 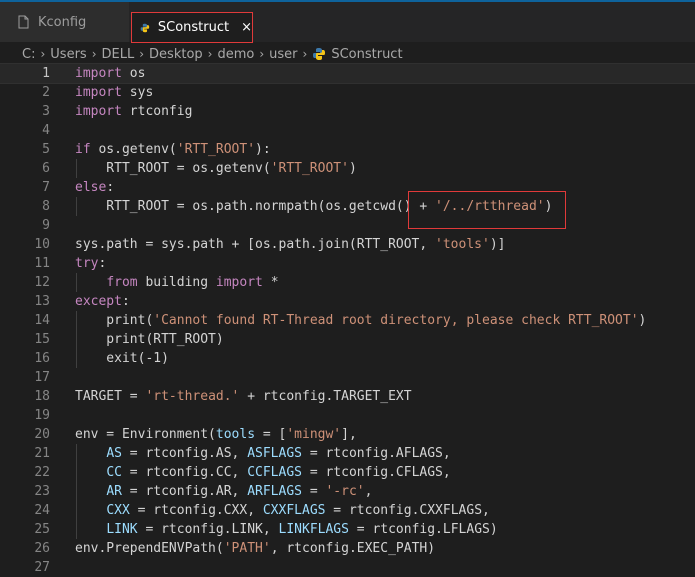 What do you see at coordinates (122, 358) in the screenshot?
I see `code-token: exit(-1)` at bounding box center [122, 358].